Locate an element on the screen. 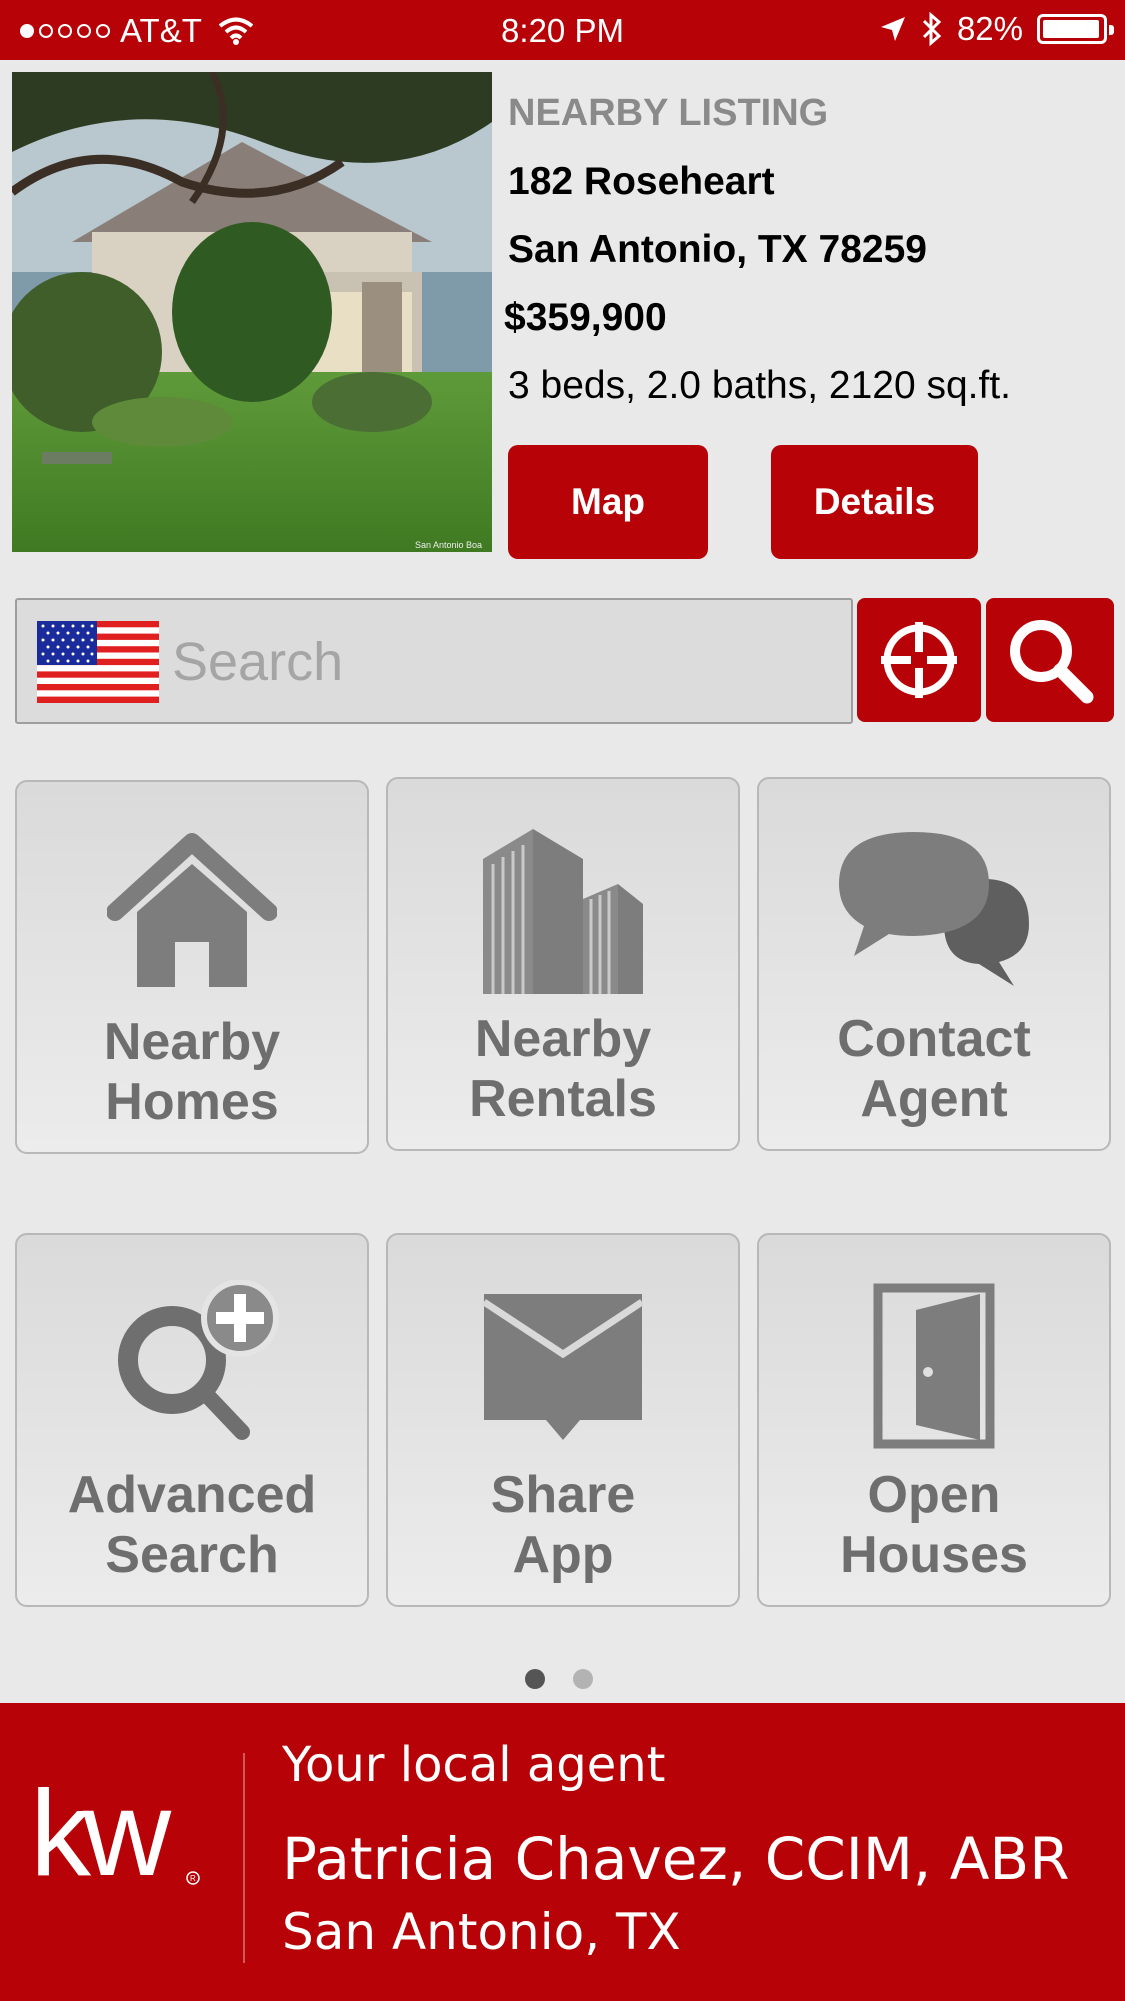 This screenshot has height=2001, width=1125. listing-photo: San Antonio Boa is located at coordinates (252, 312).